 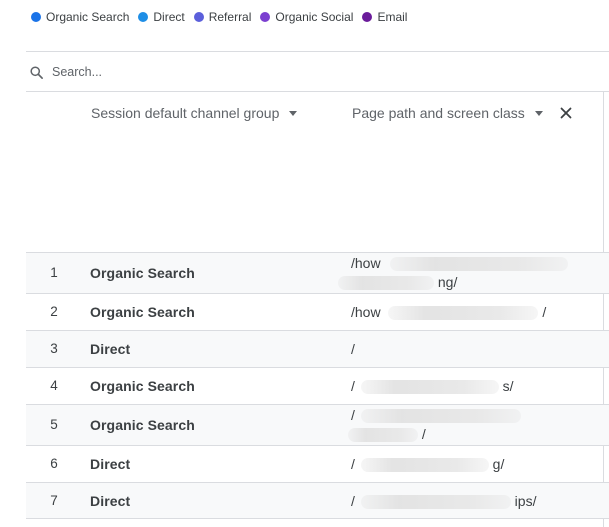 I want to click on legend-item-referral: Referral, so click(x=222, y=17).